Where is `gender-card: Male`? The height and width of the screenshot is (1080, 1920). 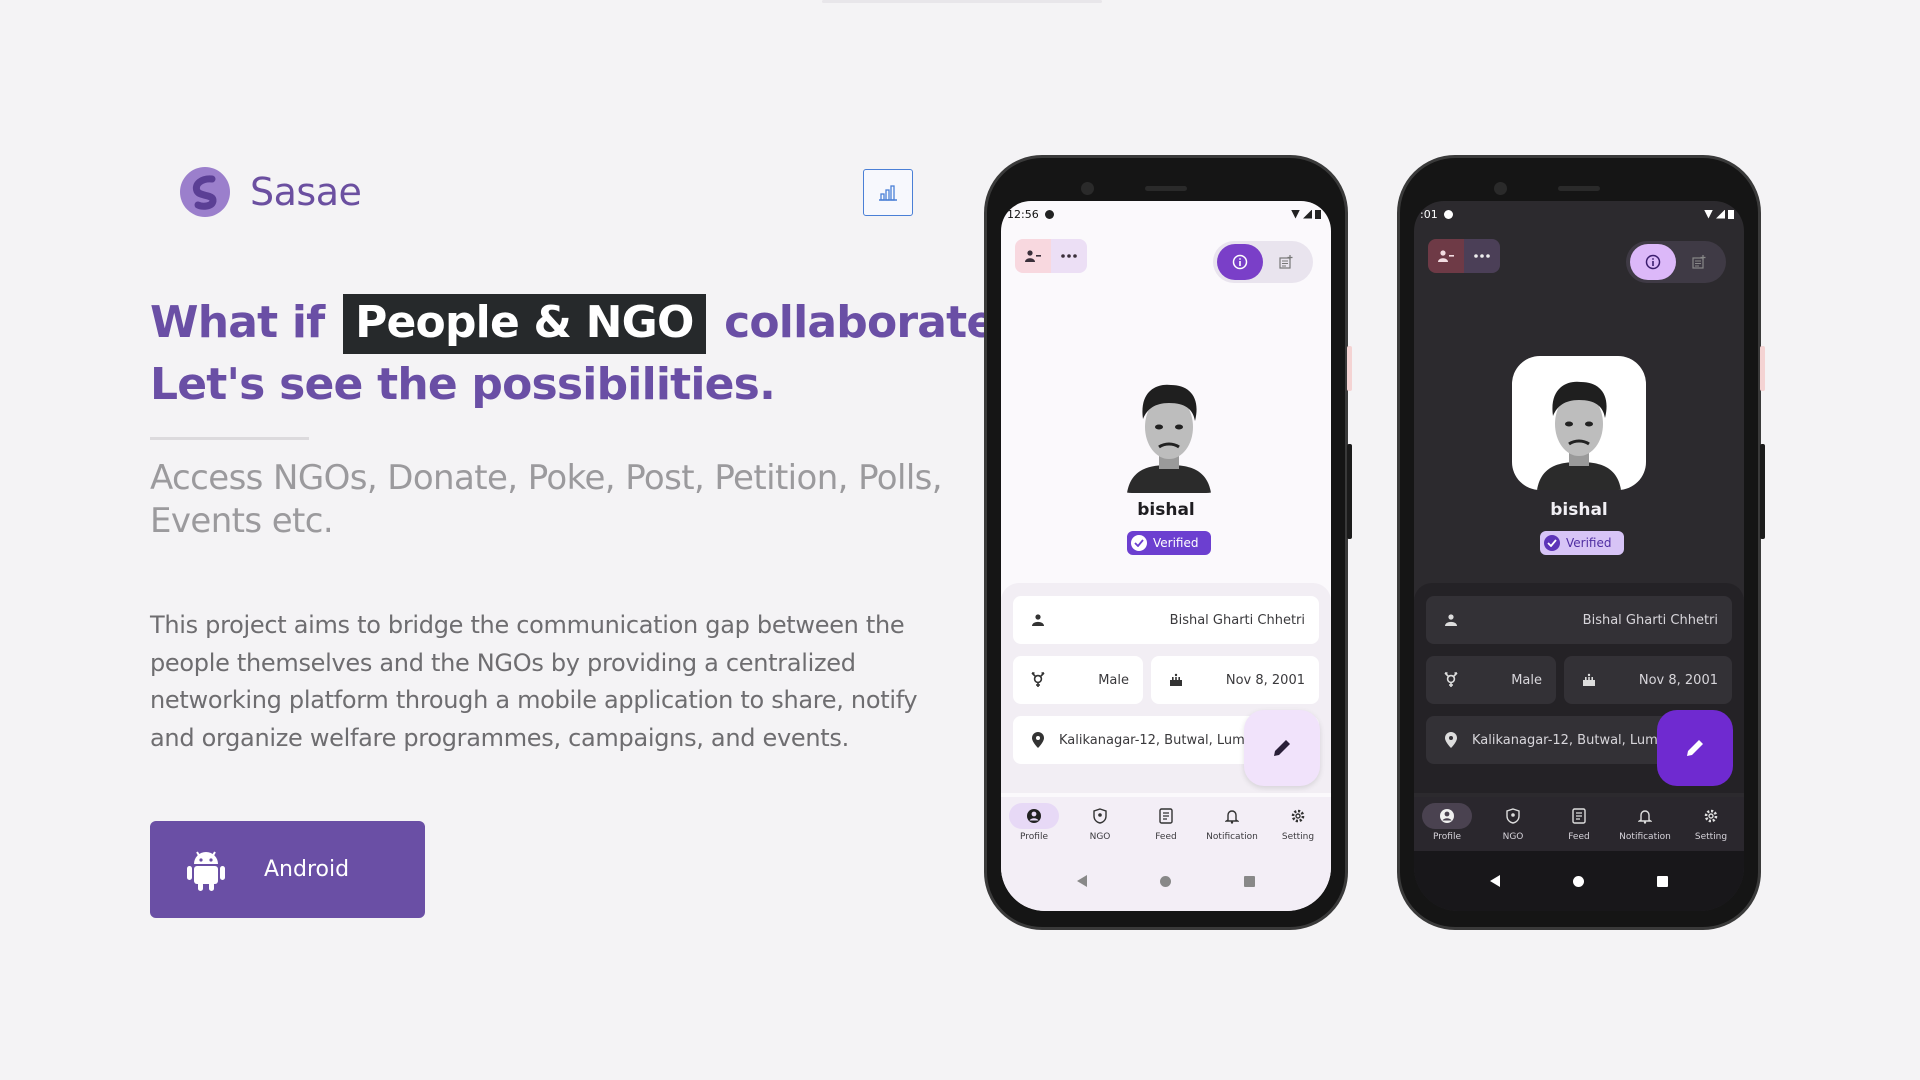
gender-card: Male is located at coordinates (1491, 680).